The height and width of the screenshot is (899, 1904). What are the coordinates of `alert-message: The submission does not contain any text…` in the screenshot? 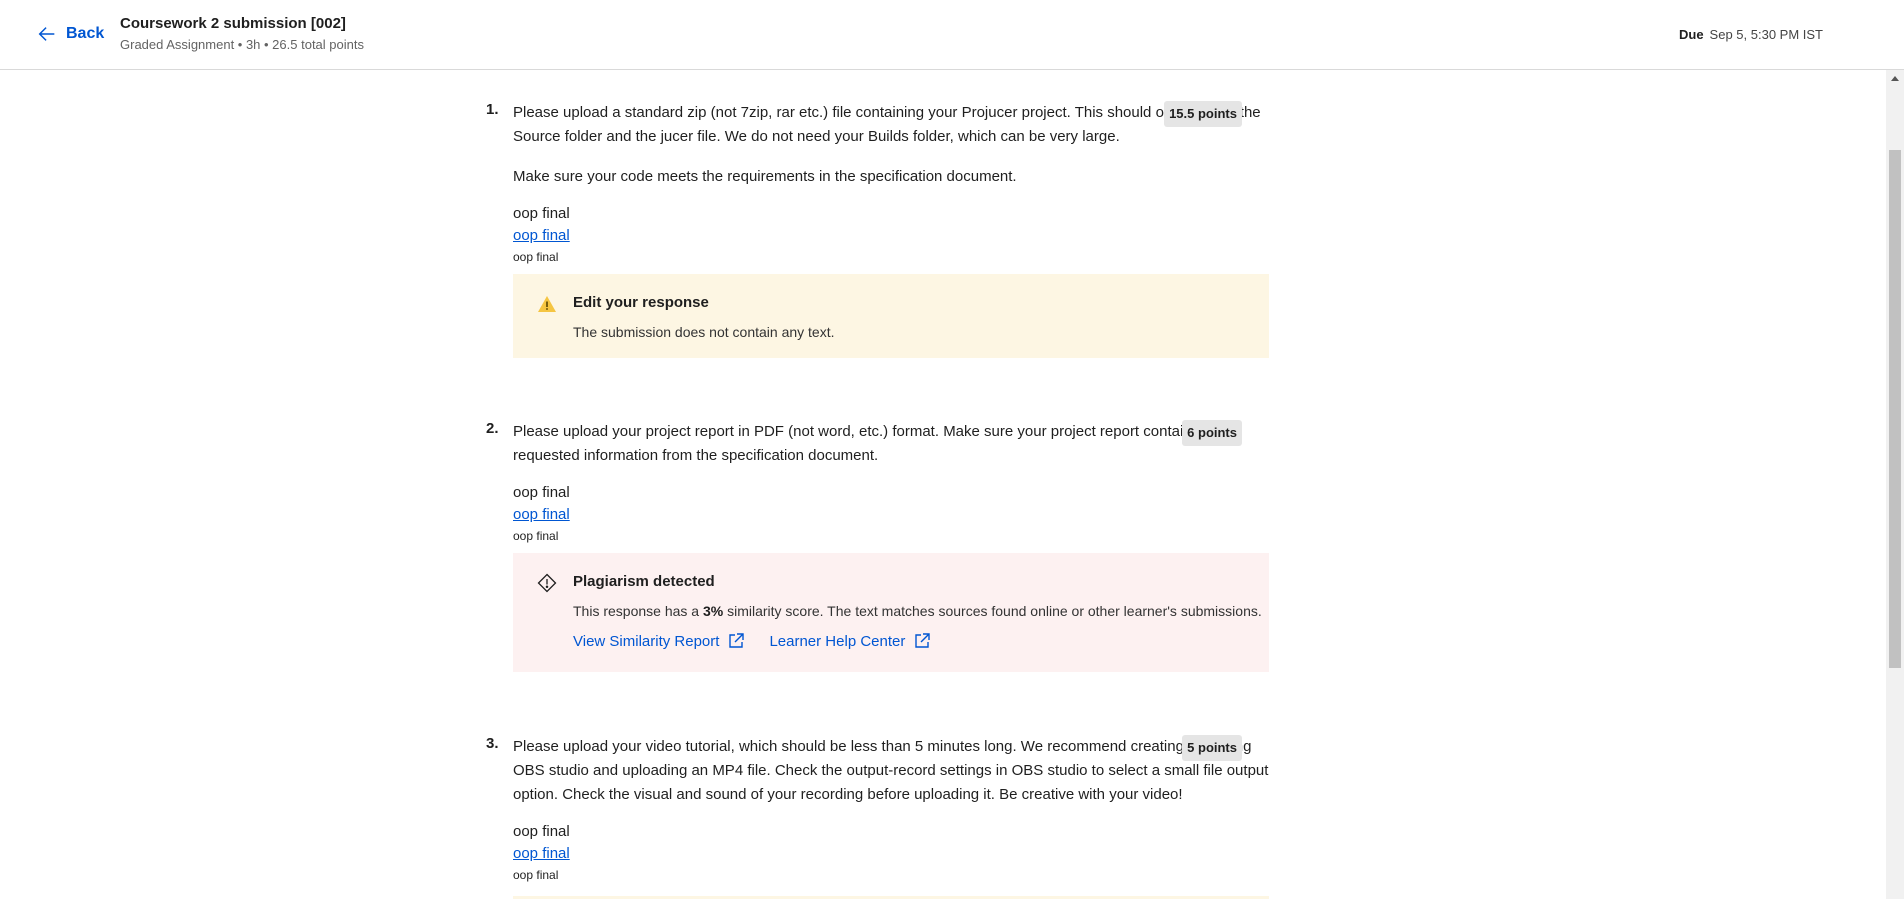 It's located at (704, 332).